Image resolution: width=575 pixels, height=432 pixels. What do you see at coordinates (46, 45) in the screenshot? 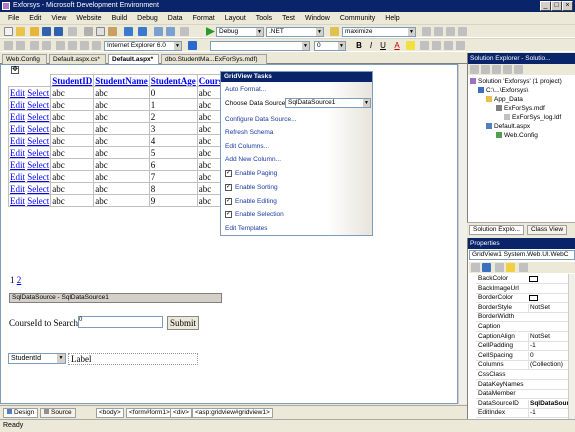
I see `outdent-icon` at bounding box center [46, 45].